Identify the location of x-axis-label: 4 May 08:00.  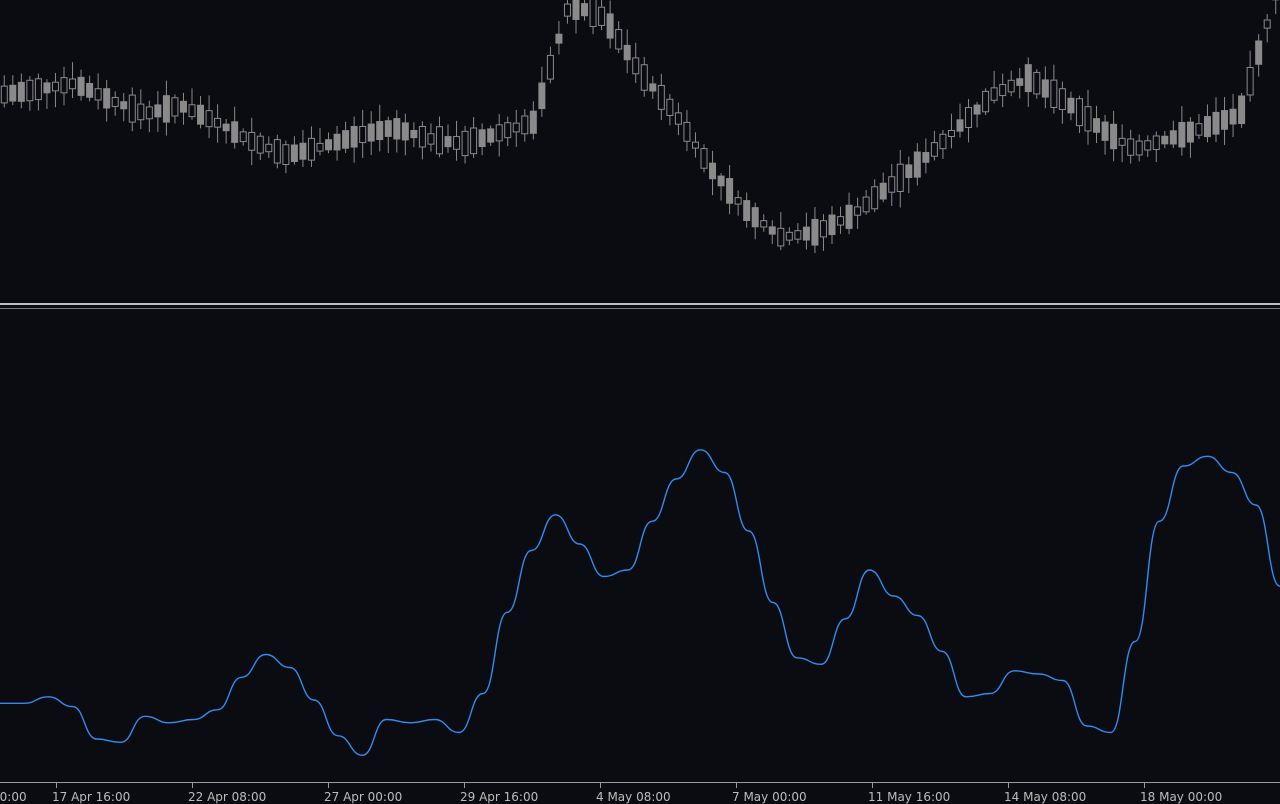
(633, 797).